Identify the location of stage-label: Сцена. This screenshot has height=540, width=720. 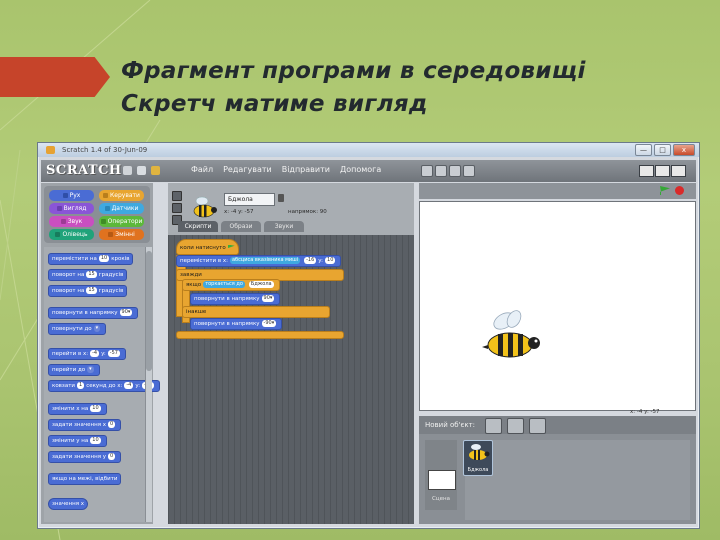
(441, 499).